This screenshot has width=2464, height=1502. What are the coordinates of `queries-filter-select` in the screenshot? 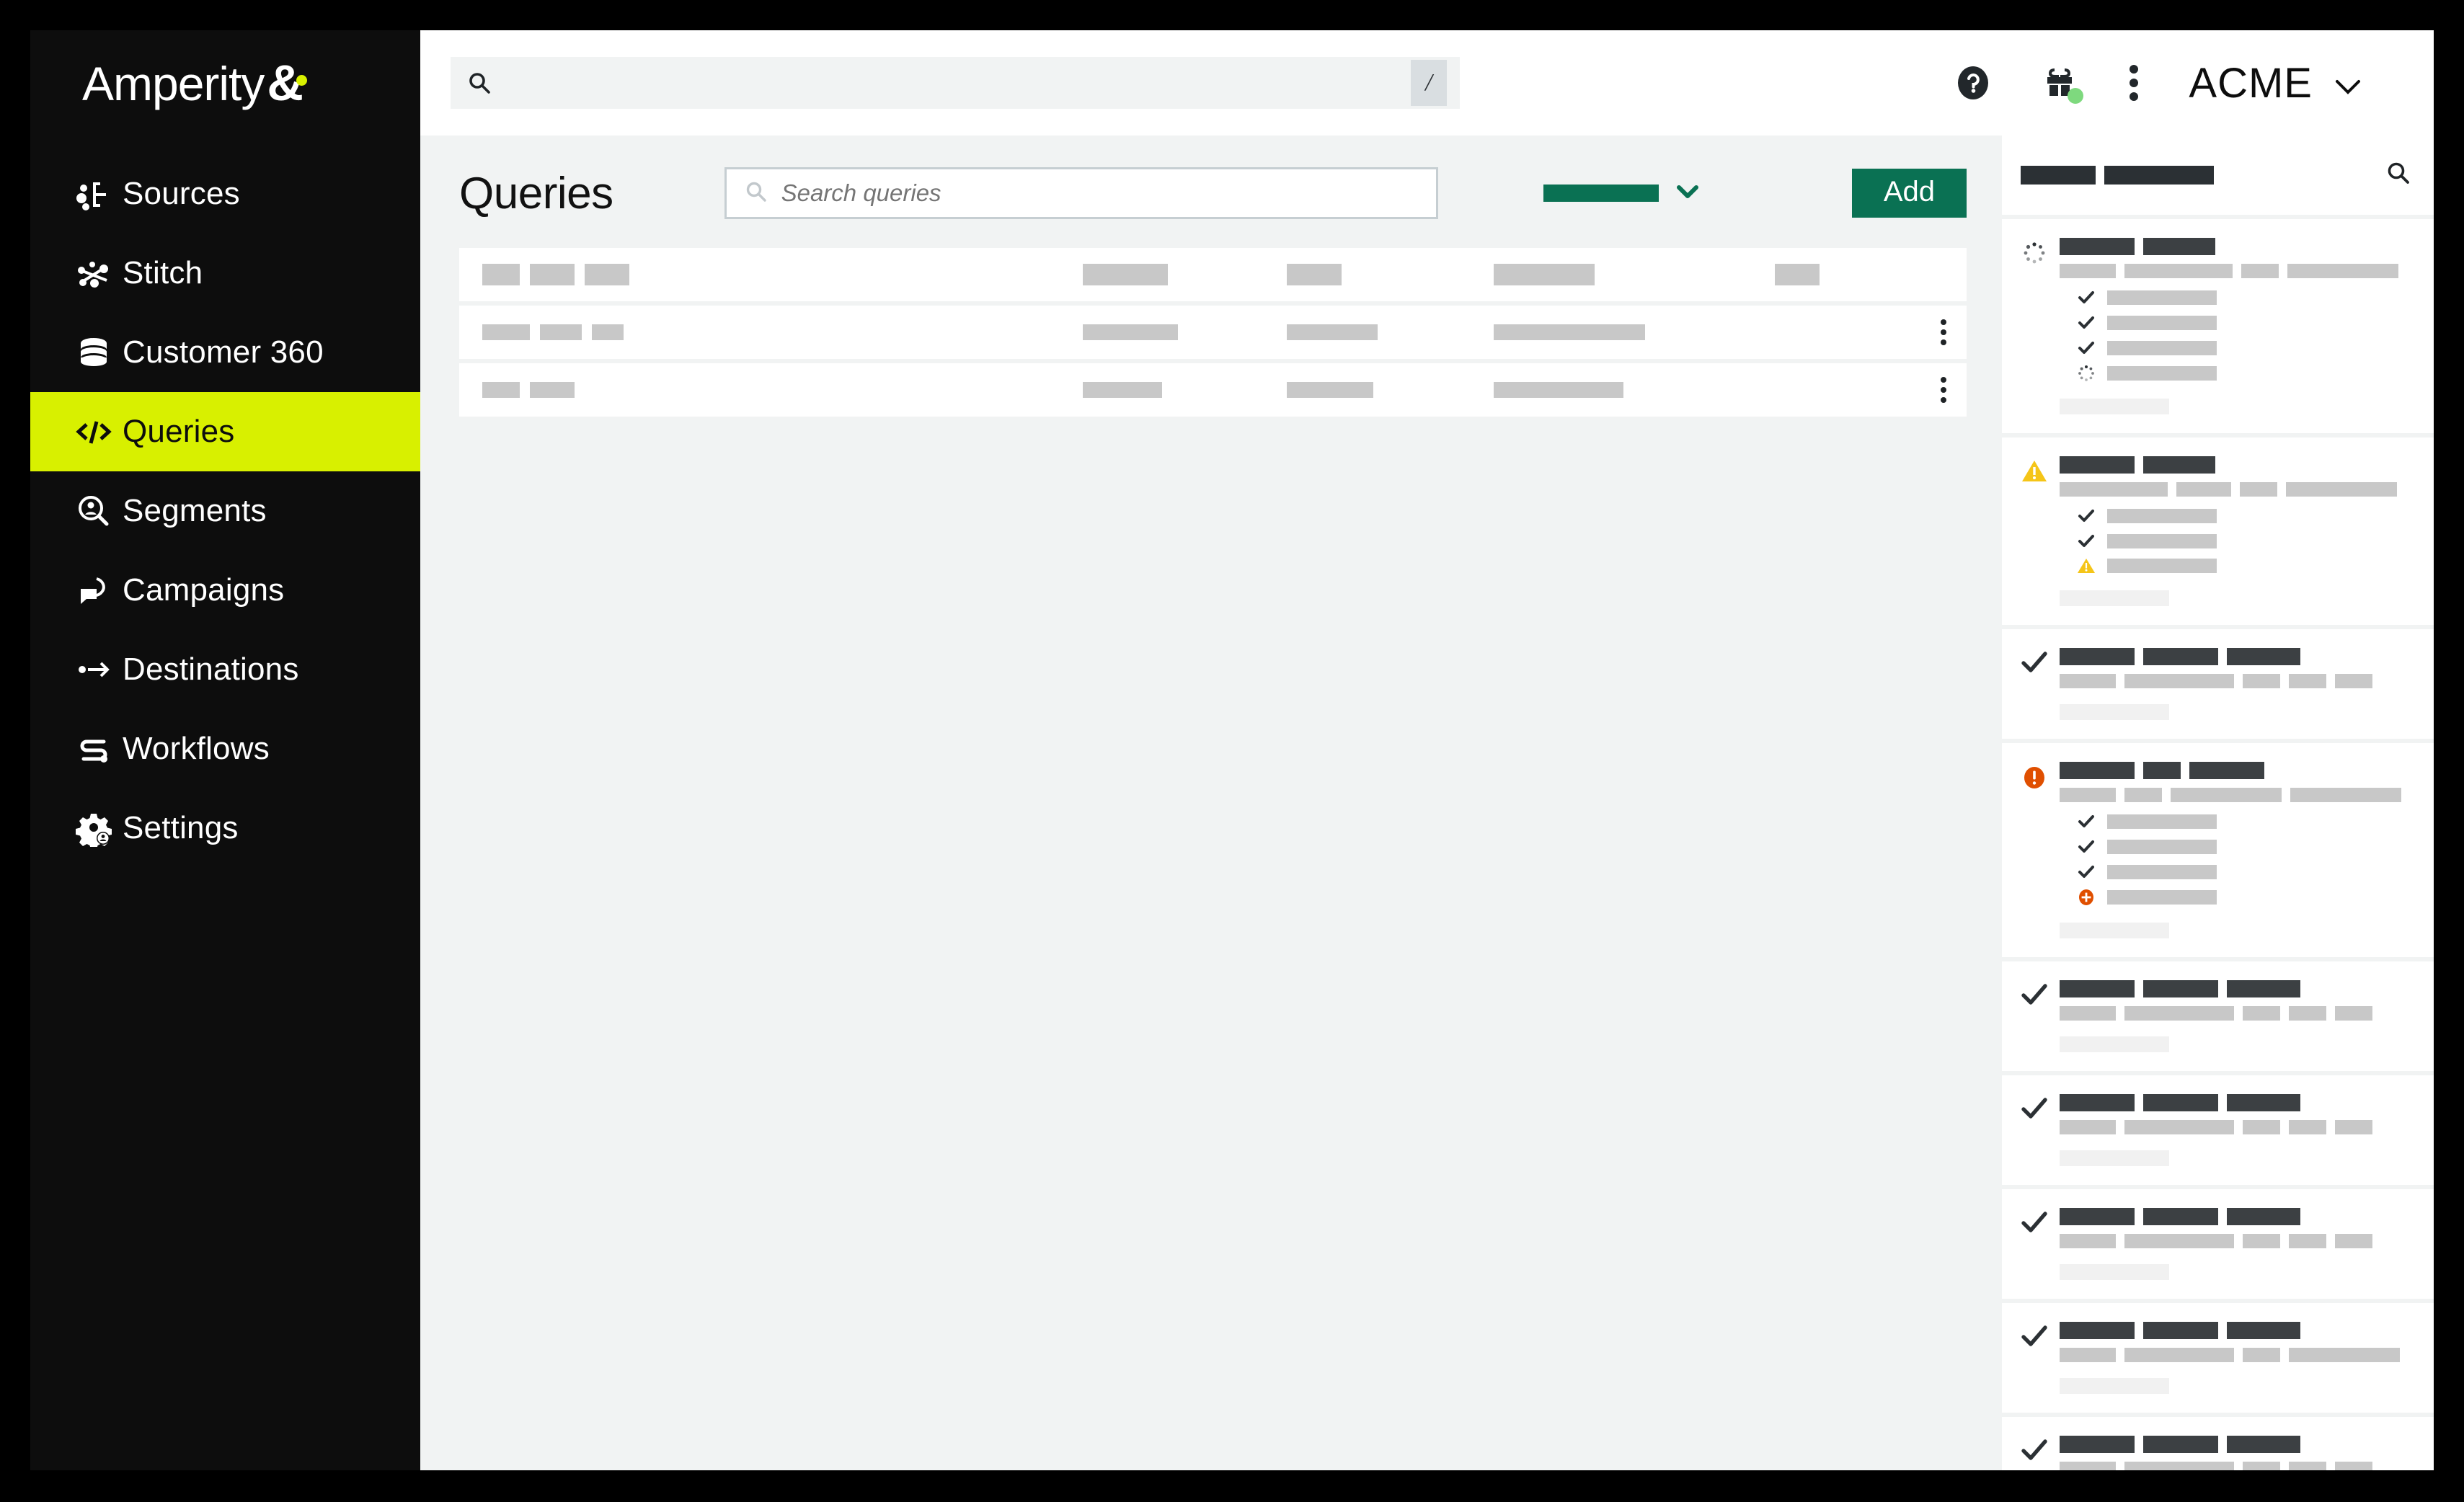 It's located at (1622, 193).